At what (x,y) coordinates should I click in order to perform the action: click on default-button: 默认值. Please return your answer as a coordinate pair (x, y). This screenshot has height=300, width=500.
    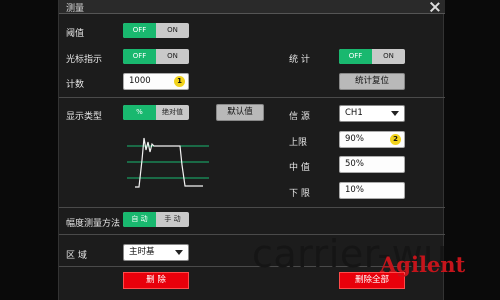
    Looking at the image, I should click on (240, 112).